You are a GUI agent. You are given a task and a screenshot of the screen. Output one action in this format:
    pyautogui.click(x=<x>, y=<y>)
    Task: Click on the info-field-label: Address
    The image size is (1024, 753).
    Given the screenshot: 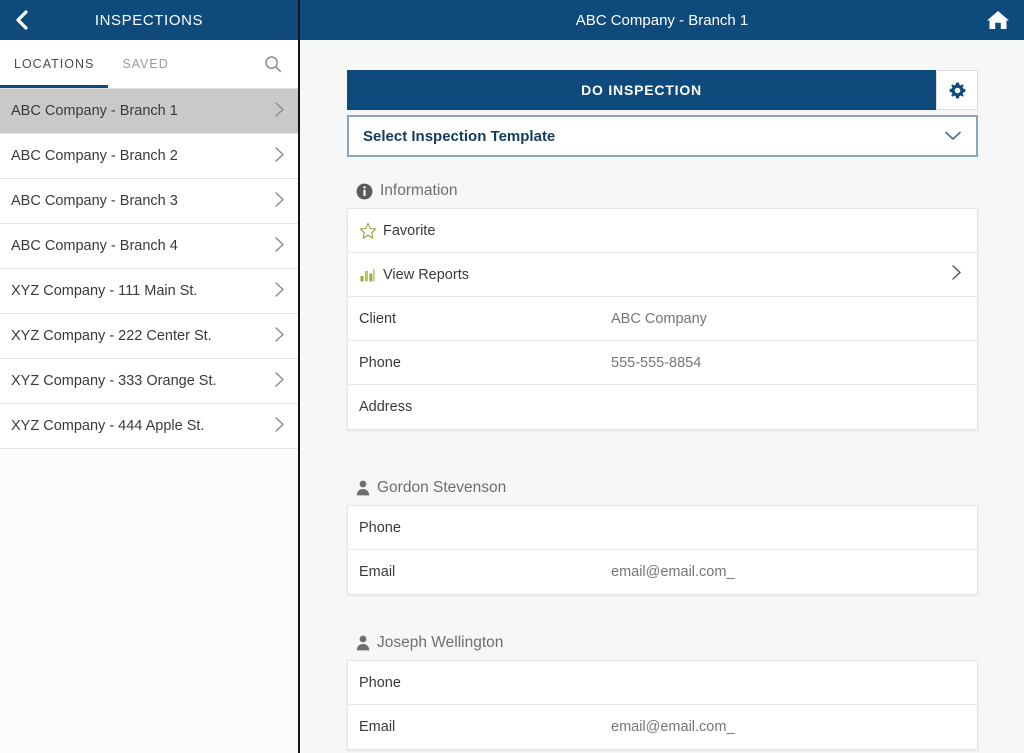 What is the action you would take?
    pyautogui.click(x=386, y=407)
    